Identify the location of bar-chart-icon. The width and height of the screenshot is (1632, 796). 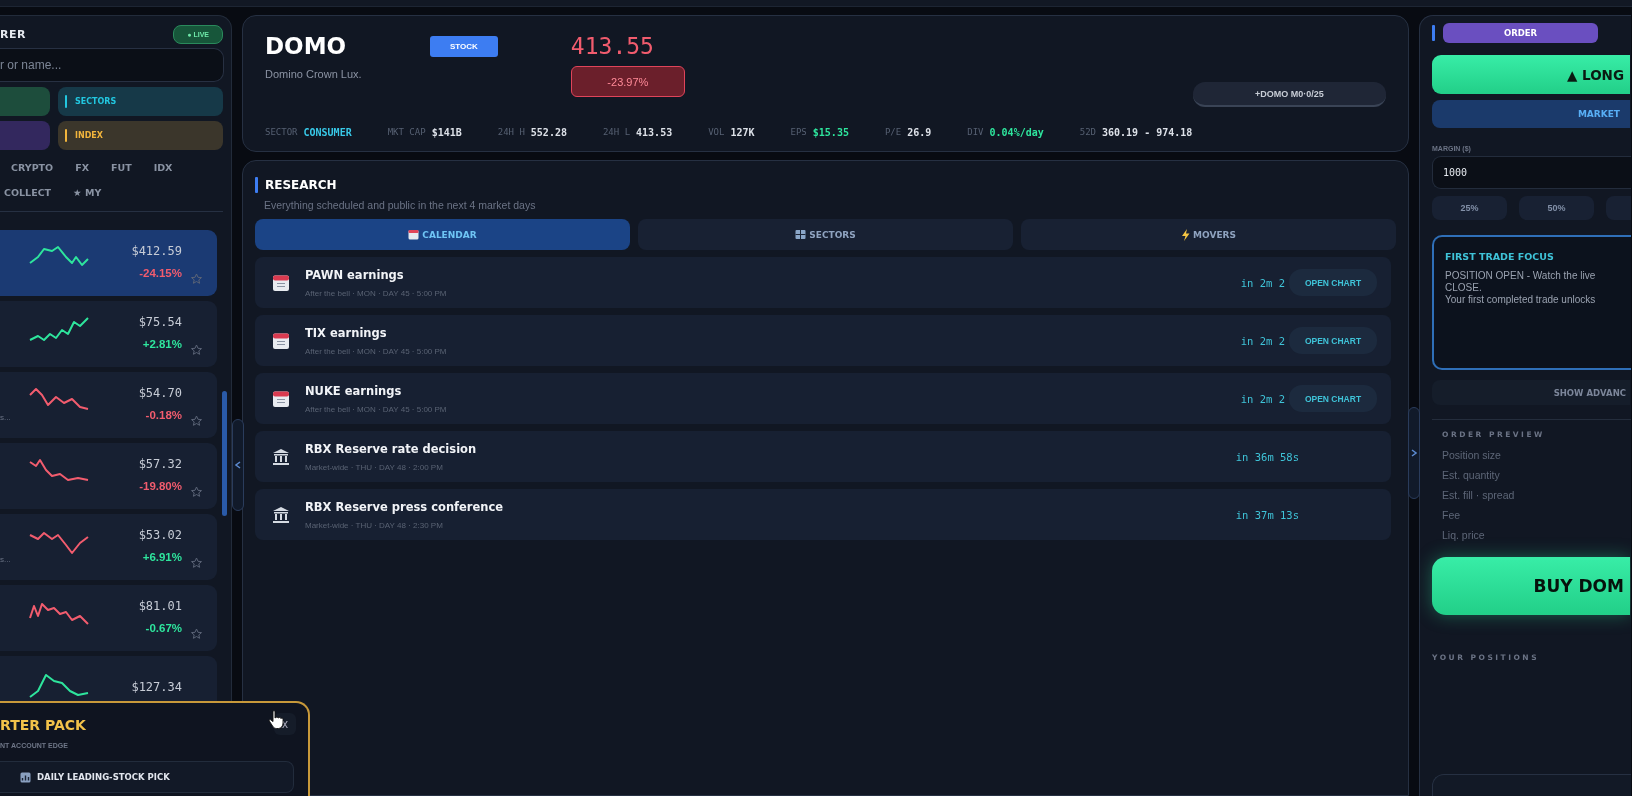
(25, 777).